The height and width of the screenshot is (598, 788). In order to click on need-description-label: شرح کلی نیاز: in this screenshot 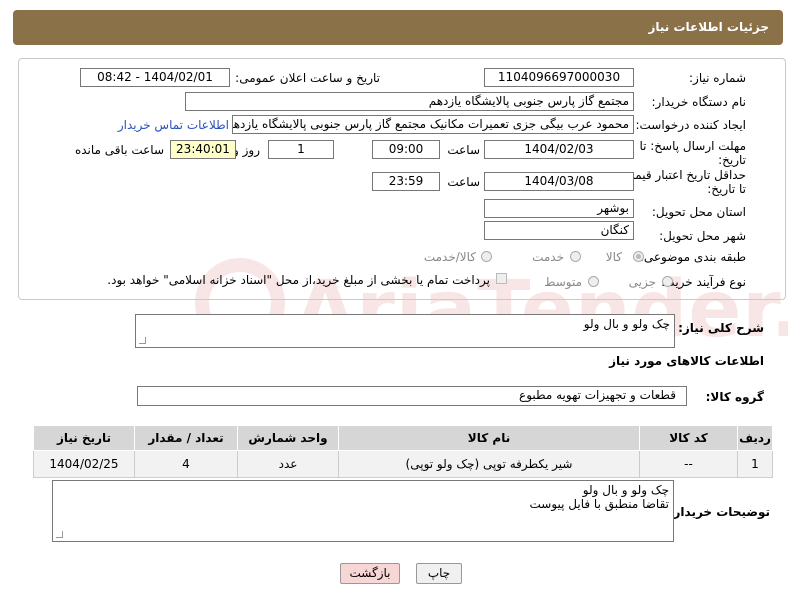, I will do `click(721, 328)`.